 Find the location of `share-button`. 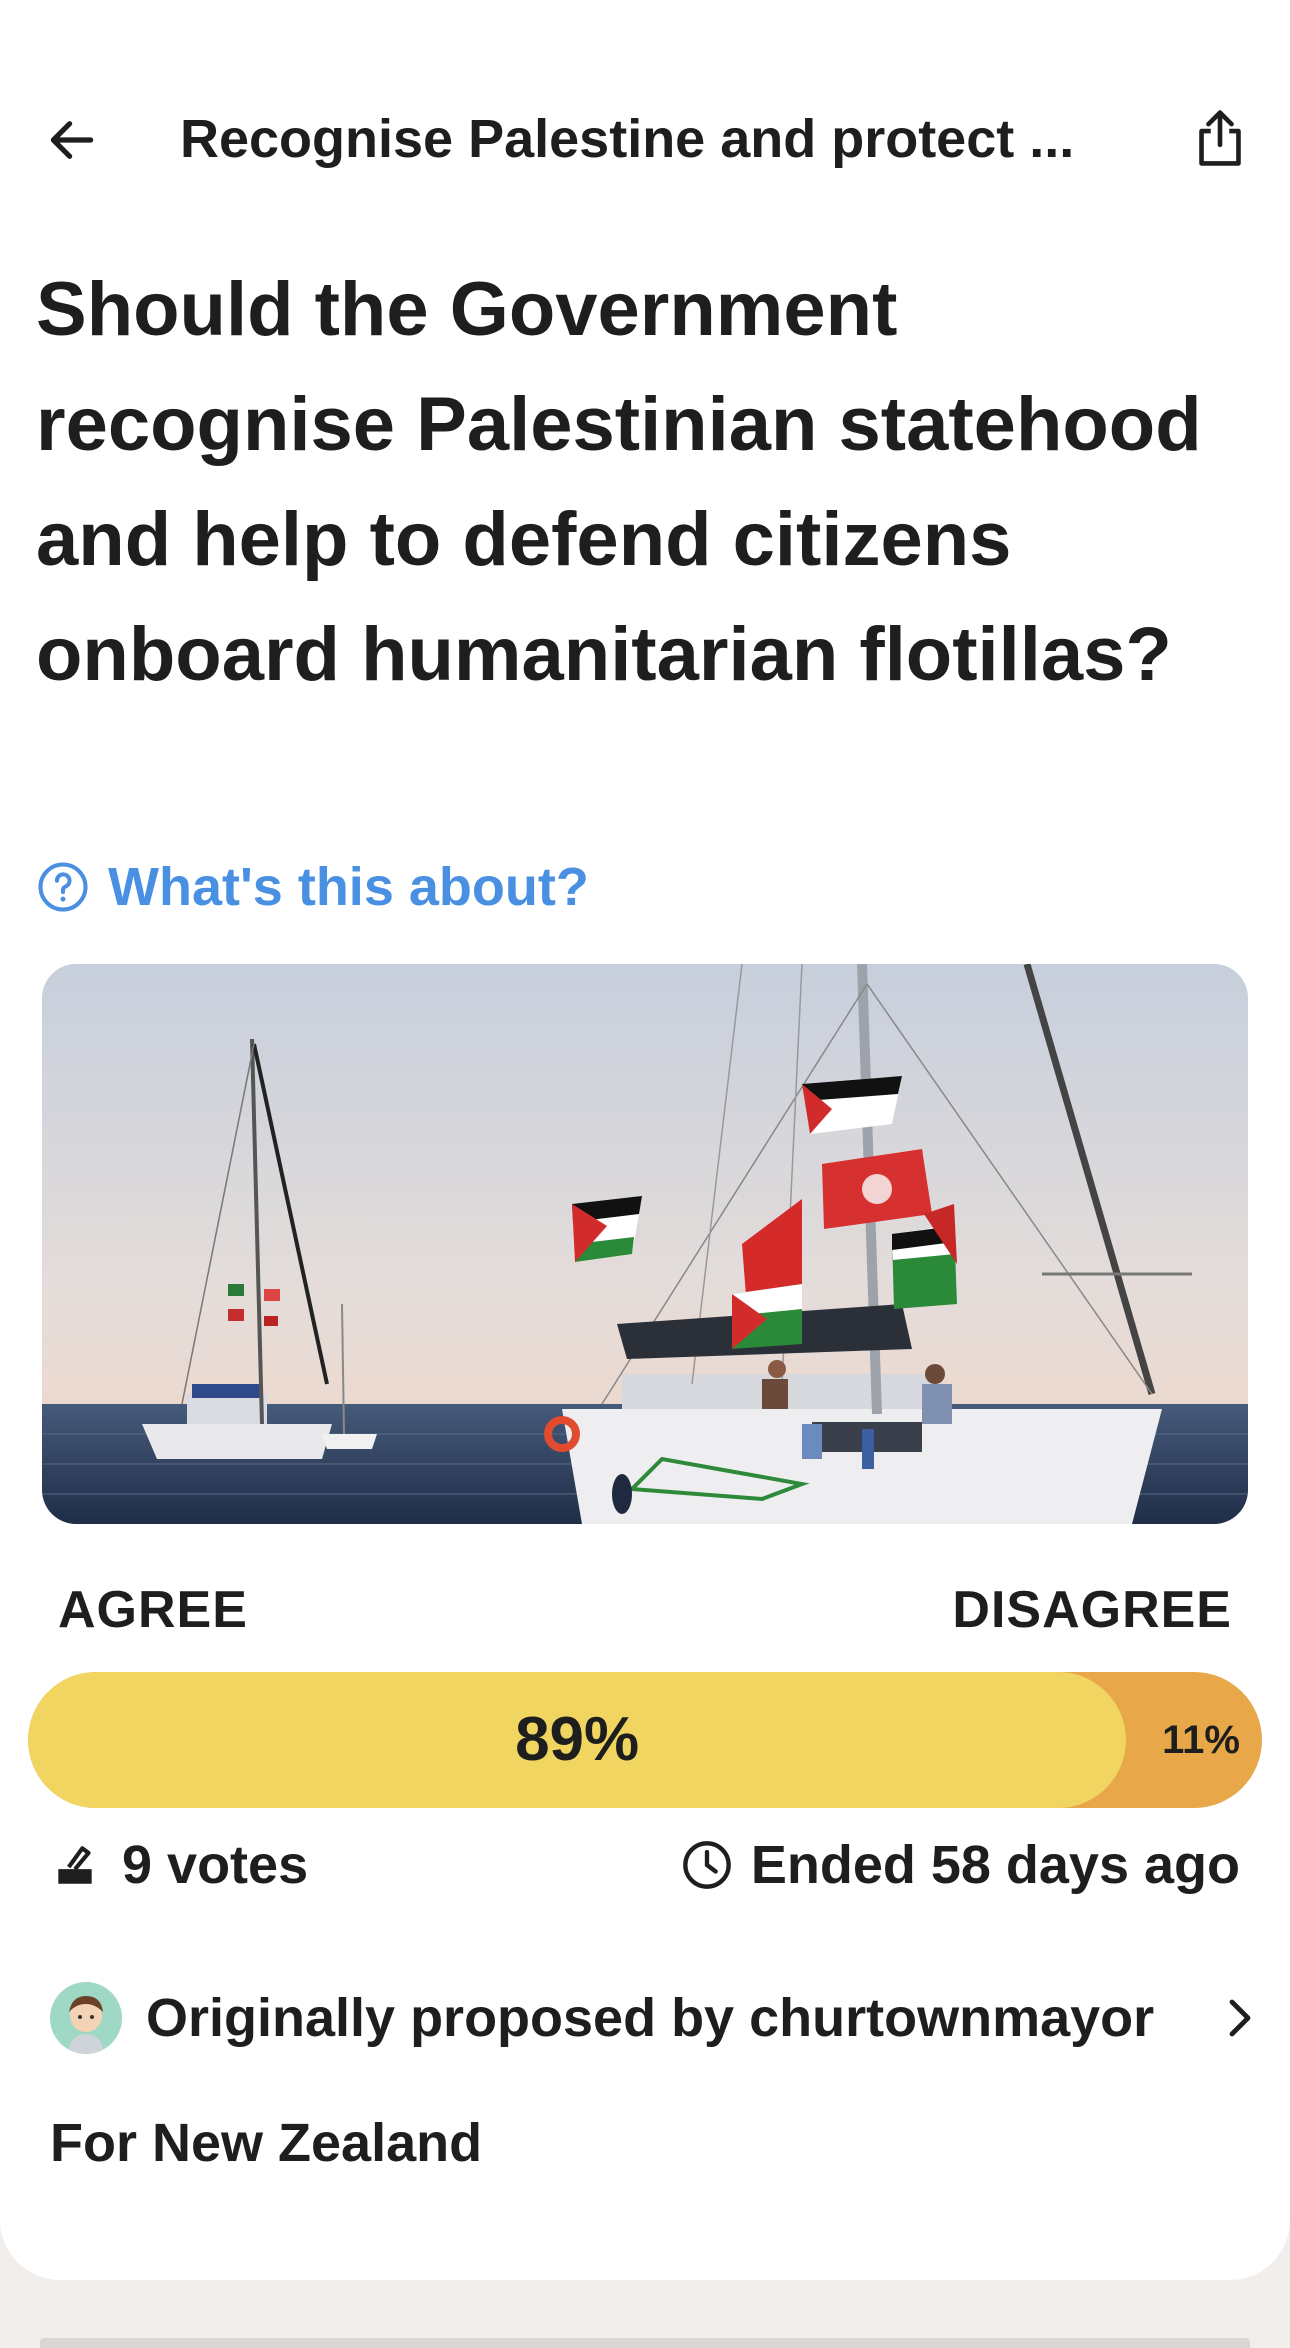

share-button is located at coordinates (1220, 138).